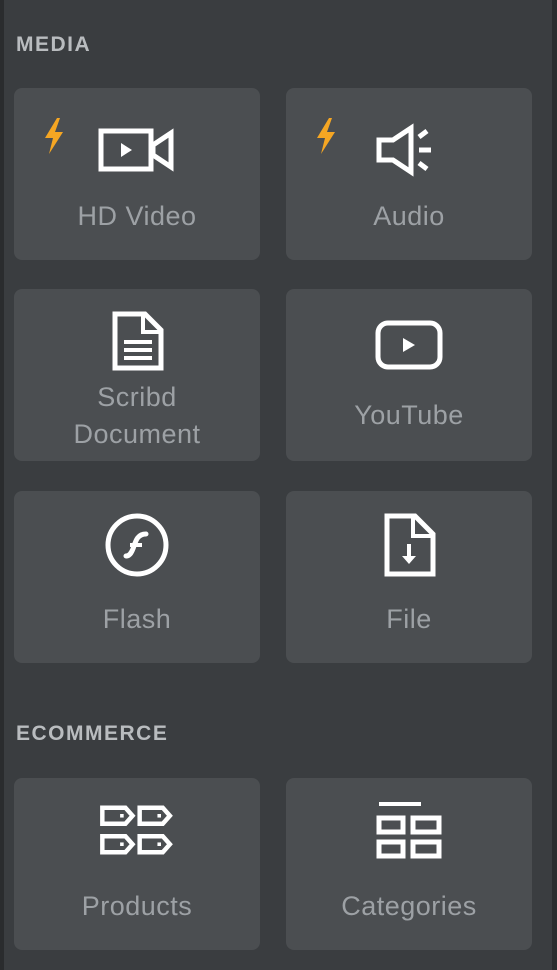 Image resolution: width=557 pixels, height=970 pixels. I want to click on tile-flash: Flash, so click(137, 577).